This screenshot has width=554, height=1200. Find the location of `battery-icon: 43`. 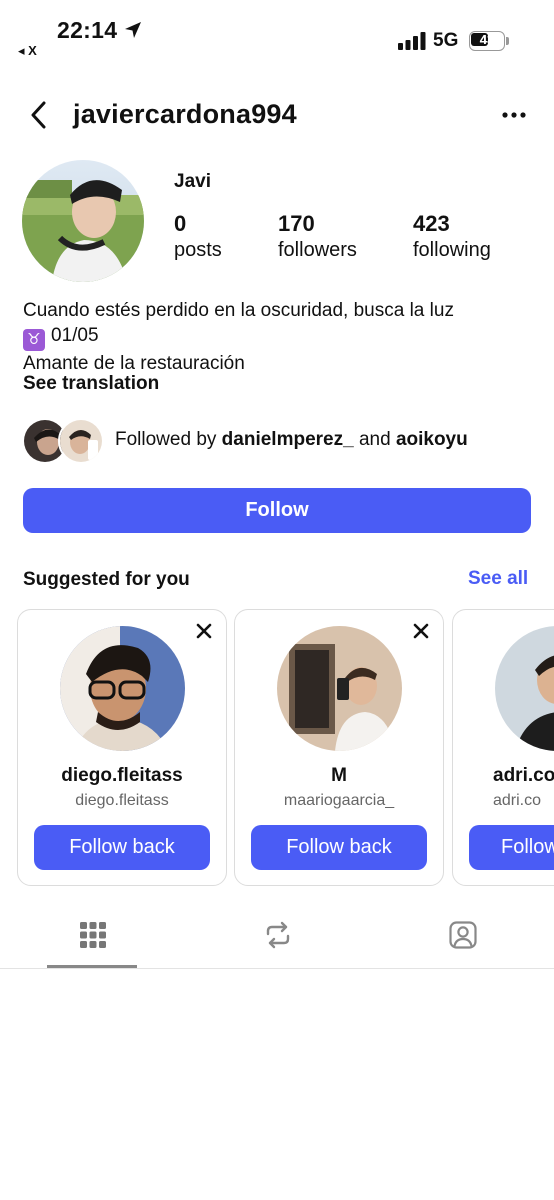

battery-icon: 43 is located at coordinates (489, 41).